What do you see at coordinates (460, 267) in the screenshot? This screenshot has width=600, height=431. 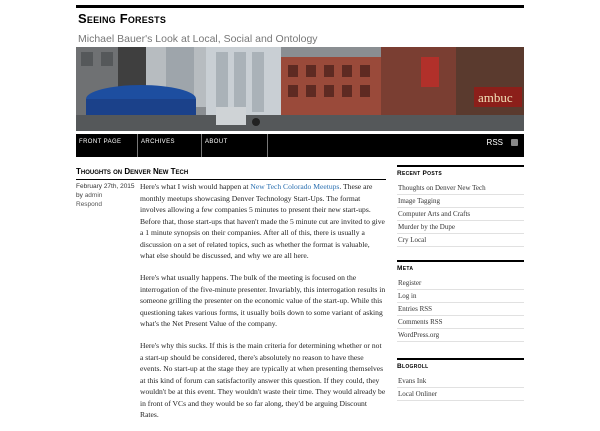 I see `meta-heading: Meta` at bounding box center [460, 267].